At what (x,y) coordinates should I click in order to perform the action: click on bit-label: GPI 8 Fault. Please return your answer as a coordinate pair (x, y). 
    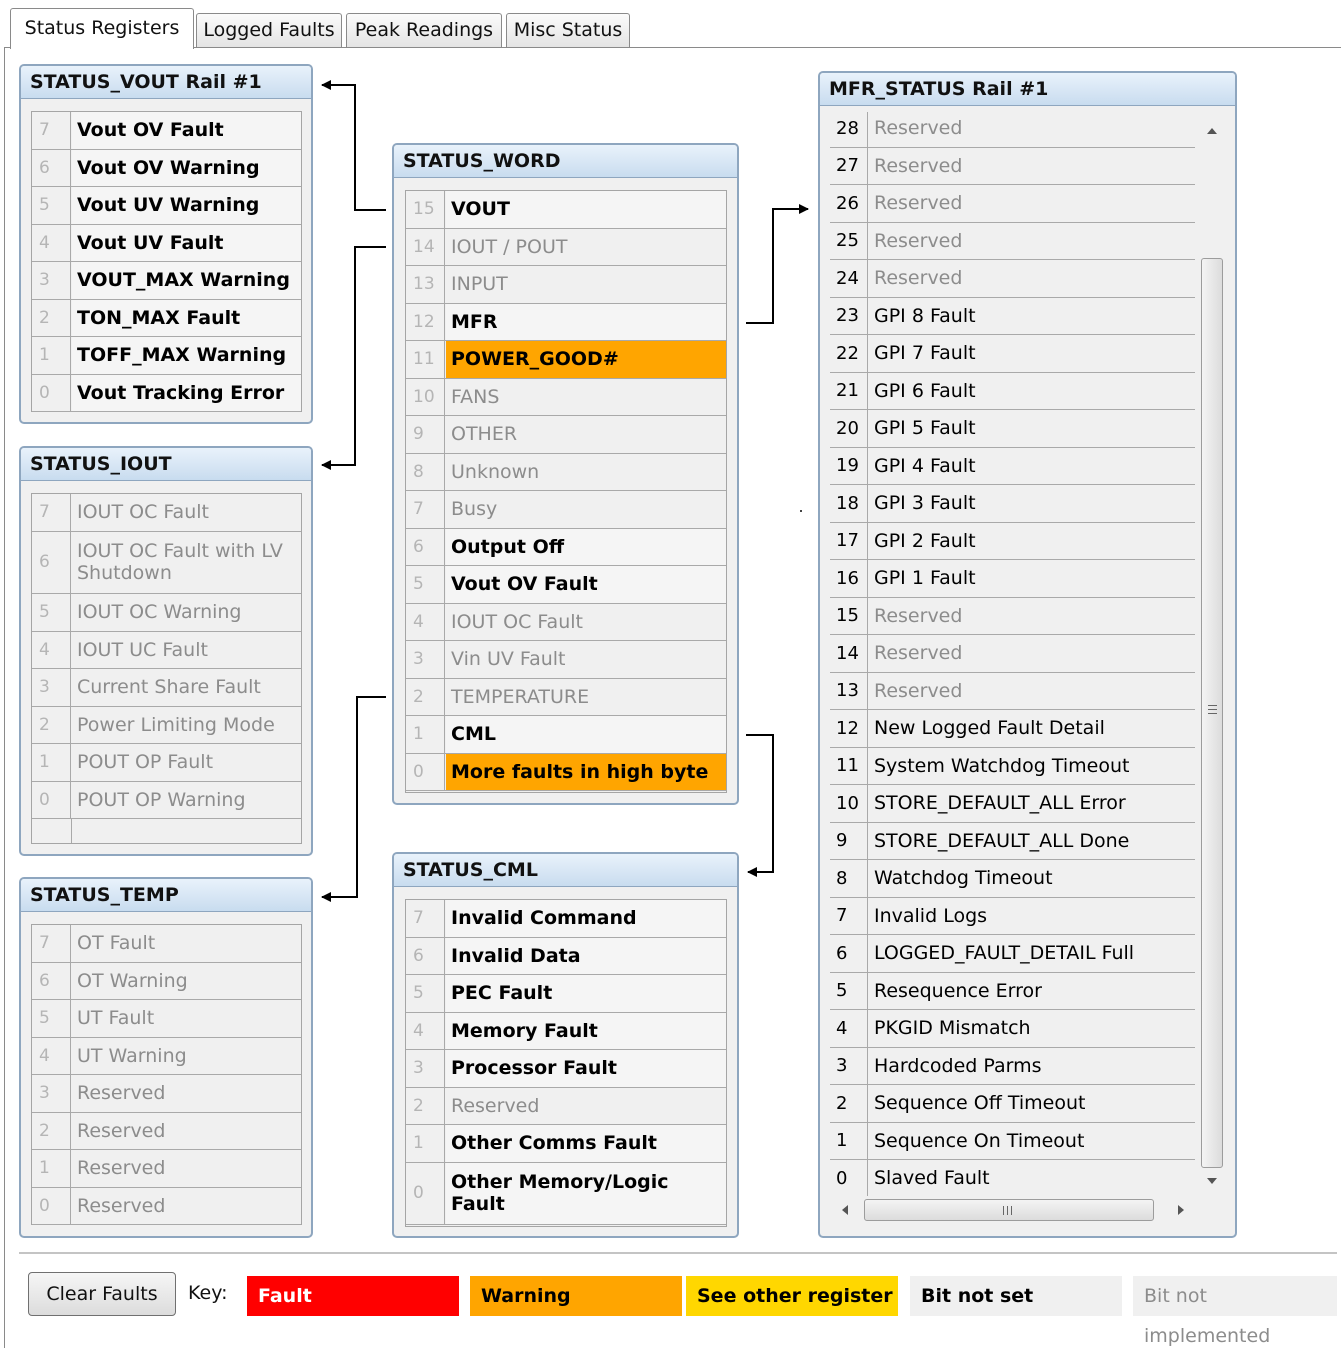
    Looking at the image, I should click on (925, 315).